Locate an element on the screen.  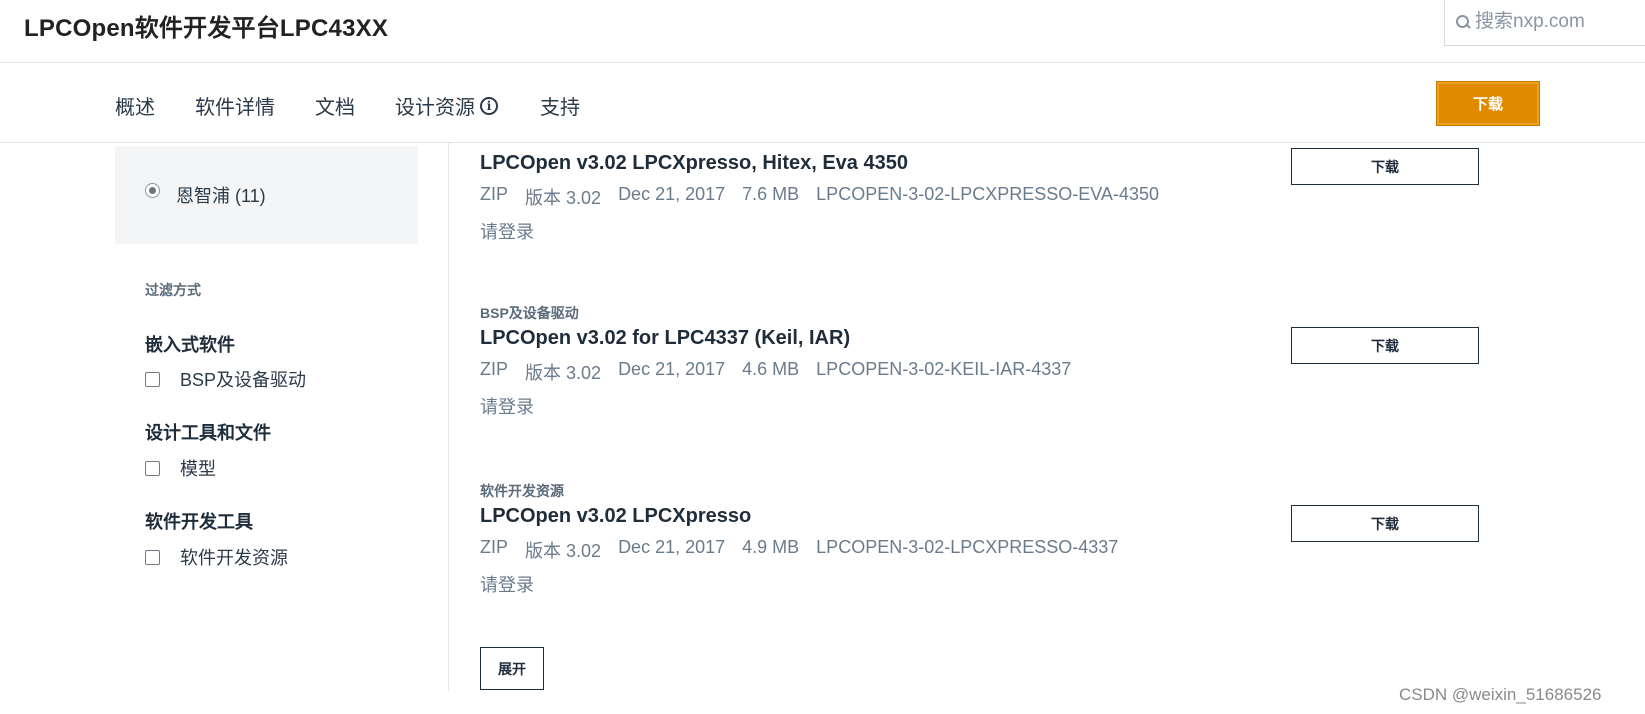
filter-option-dev-resources: 软件开发资源 is located at coordinates (216, 557).